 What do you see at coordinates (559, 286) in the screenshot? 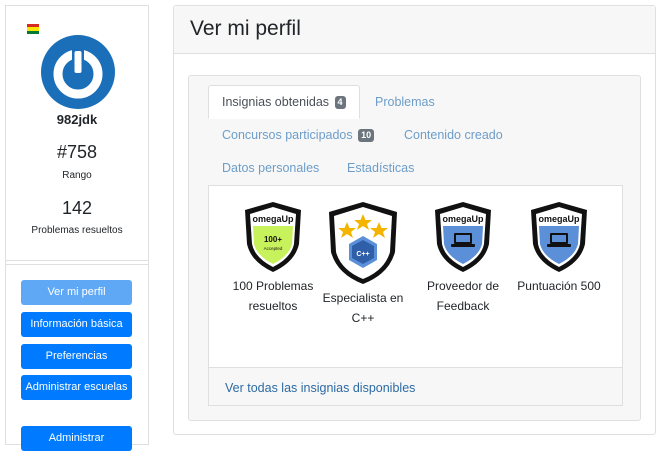
I see `badge-name: Puntuación 500` at bounding box center [559, 286].